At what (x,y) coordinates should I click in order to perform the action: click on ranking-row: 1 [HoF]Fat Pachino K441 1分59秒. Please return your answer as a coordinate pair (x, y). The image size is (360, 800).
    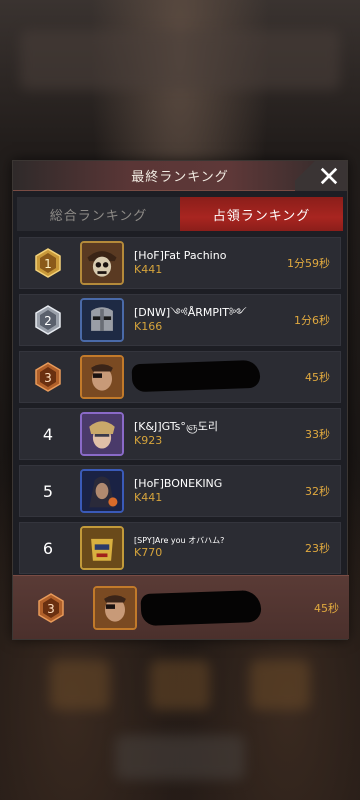
    Looking at the image, I should click on (180, 263).